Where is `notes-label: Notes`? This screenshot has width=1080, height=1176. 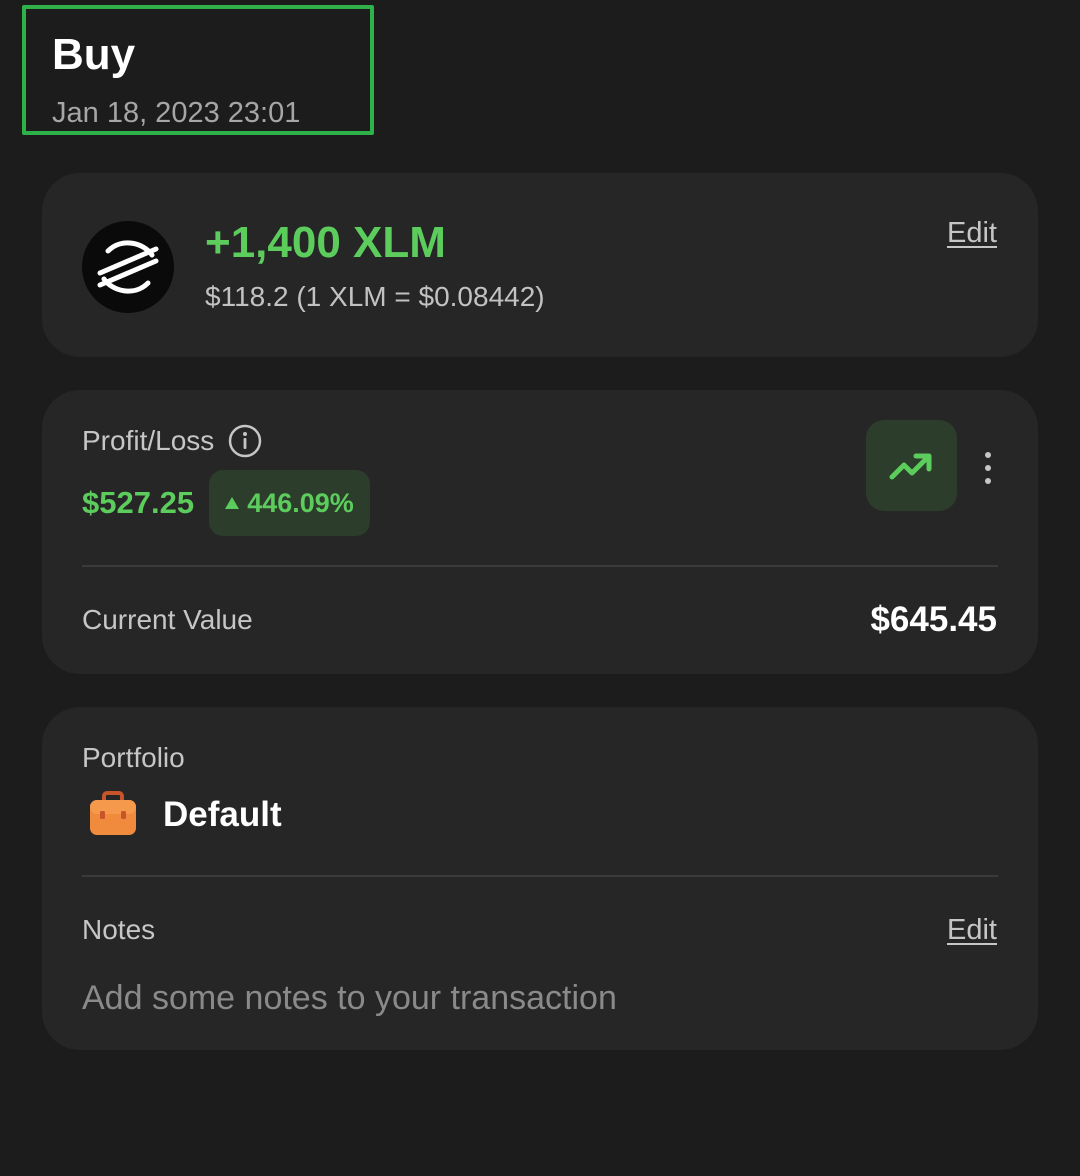
notes-label: Notes is located at coordinates (119, 929).